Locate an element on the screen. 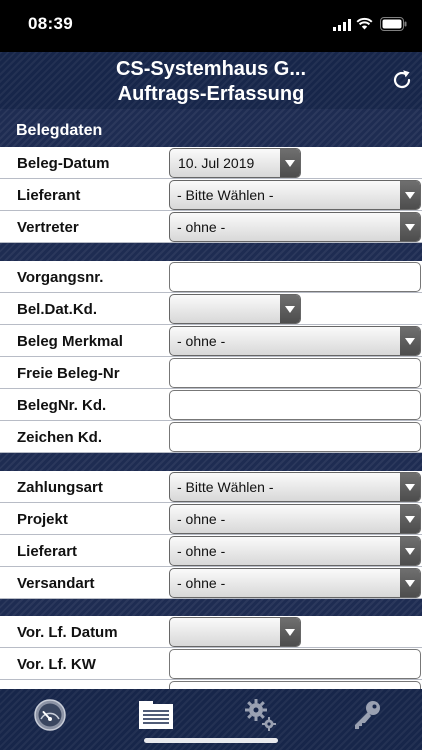 The width and height of the screenshot is (422, 750). beleg-datum-value: 10. Jul 2019 is located at coordinates (216, 163).